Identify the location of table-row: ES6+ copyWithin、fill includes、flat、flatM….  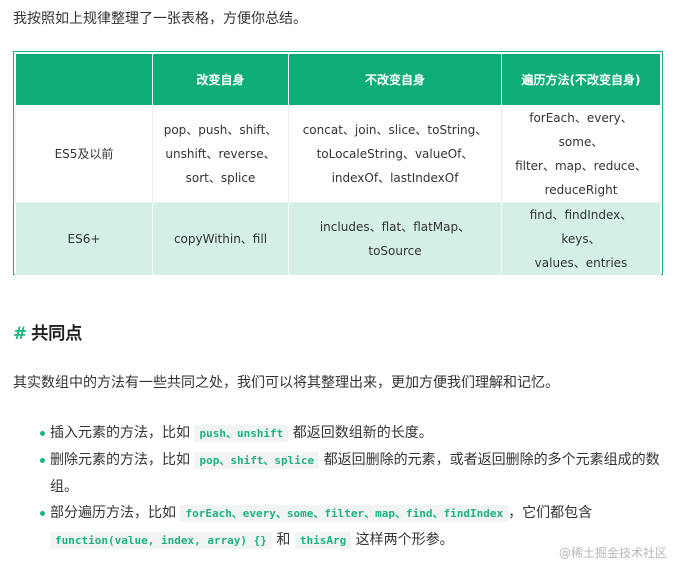
(338, 239).